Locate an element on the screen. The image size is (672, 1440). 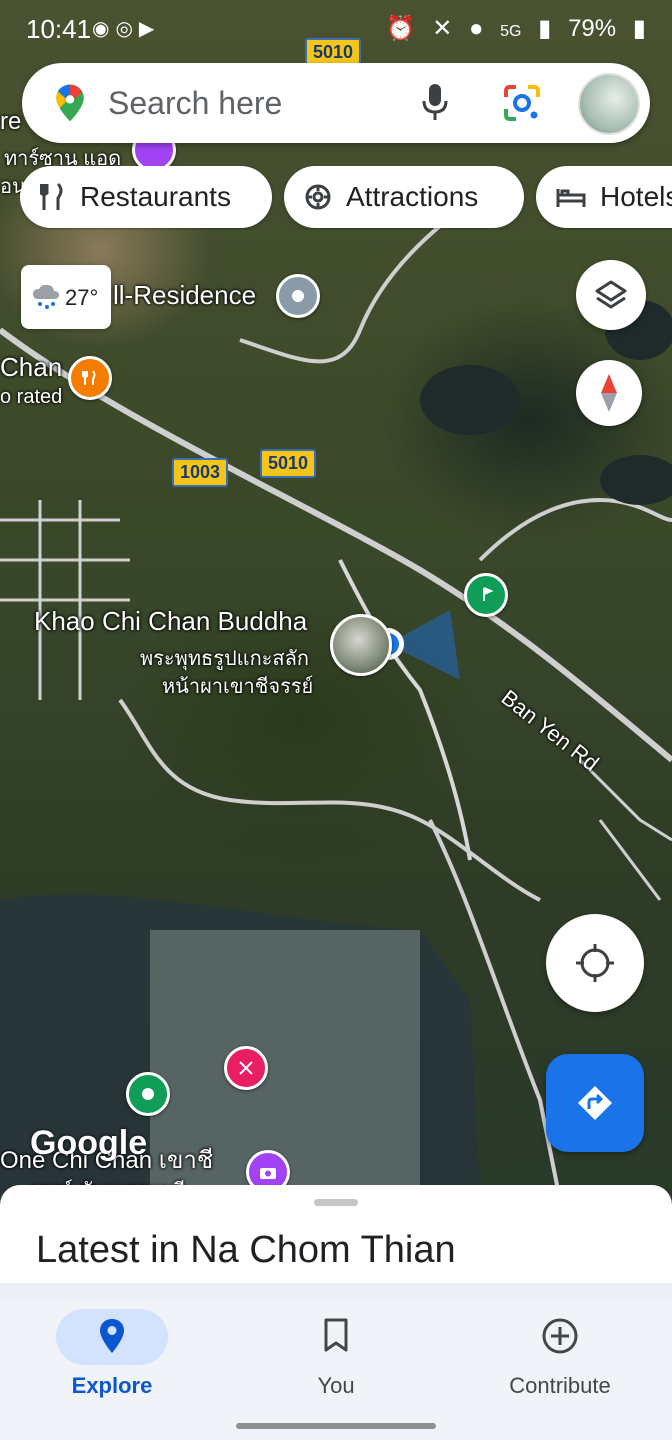
google-logo: Google is located at coordinates (89, 1143).